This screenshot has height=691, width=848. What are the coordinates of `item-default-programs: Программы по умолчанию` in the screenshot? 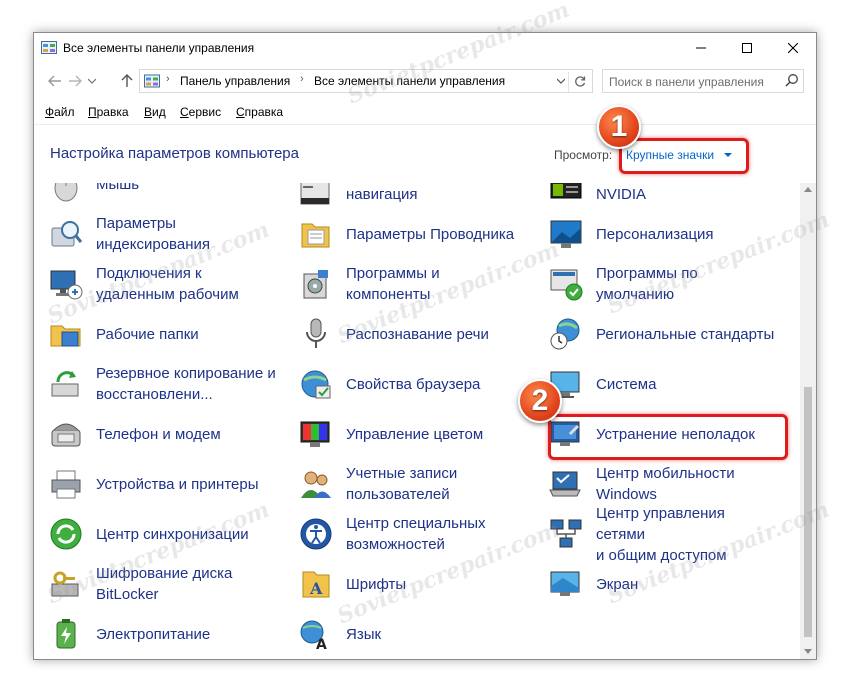 It's located at (654, 284).